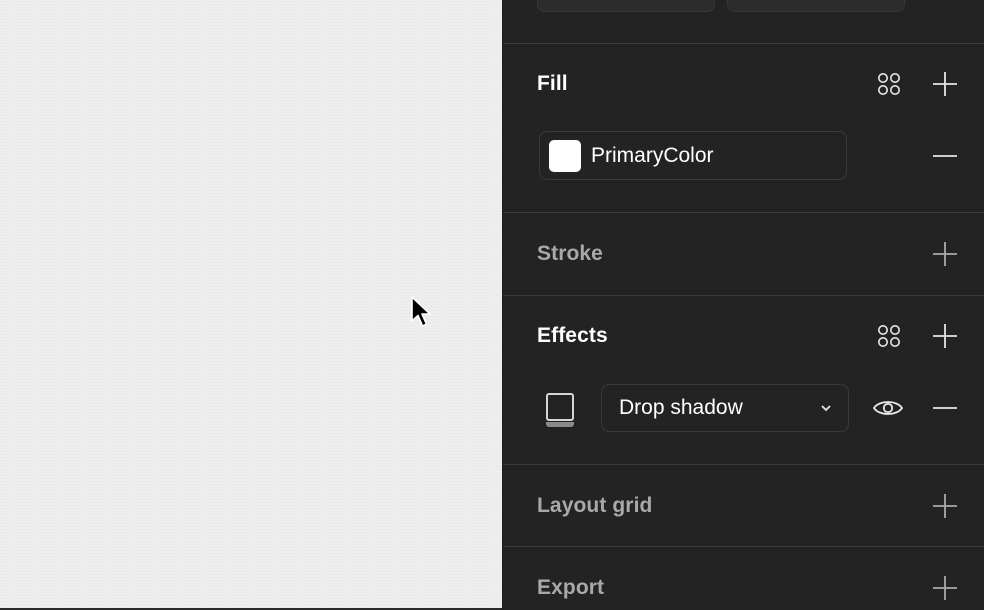  I want to click on add-export-plus-icon, so click(945, 588).